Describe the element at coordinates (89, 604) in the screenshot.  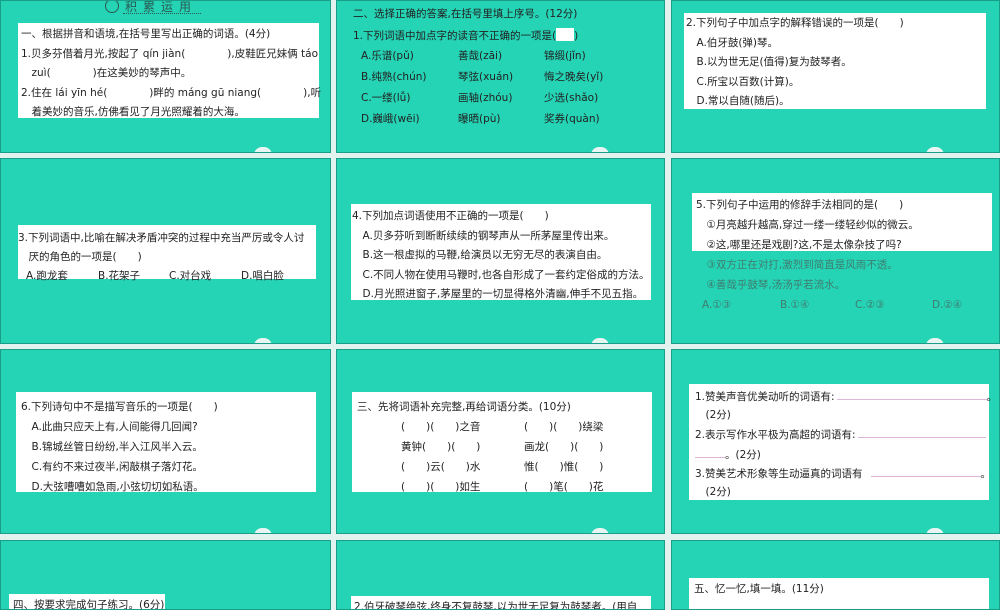
I see `line-text: 四、按要求完成句子练习。(6分)` at that location.